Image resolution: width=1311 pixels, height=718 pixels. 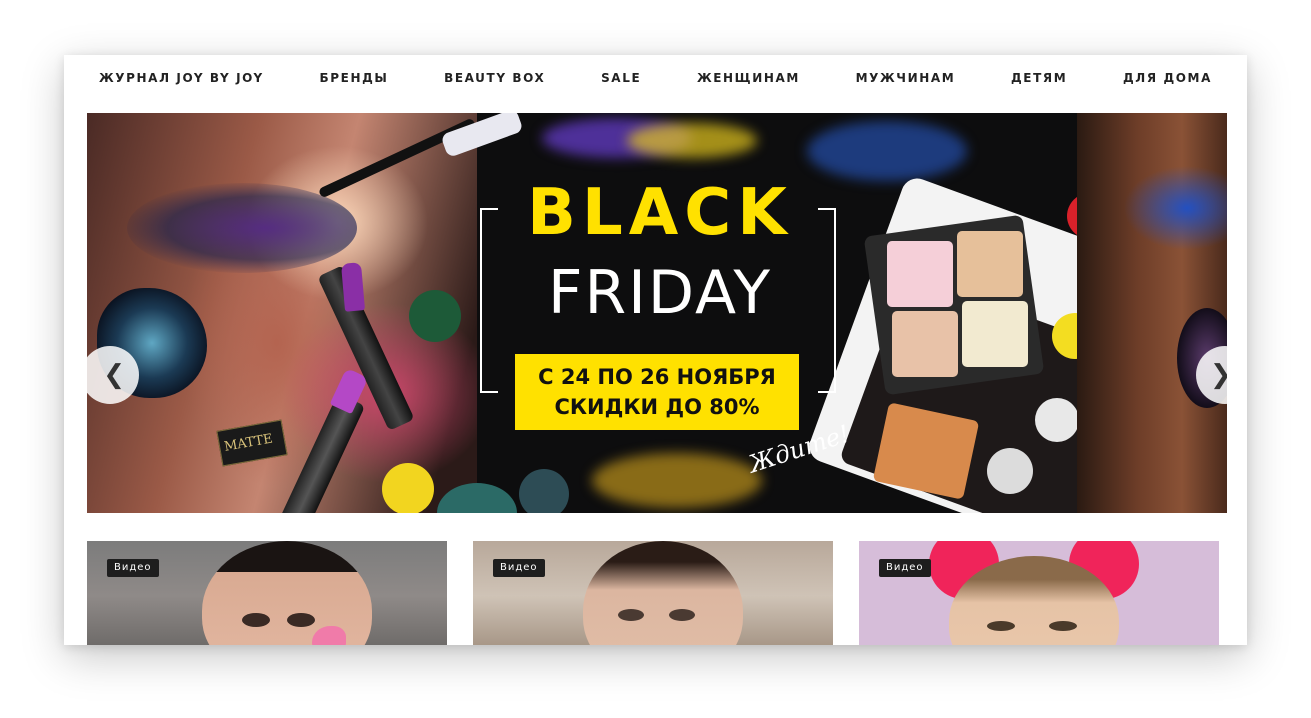 I want to click on nav-item-brands: БРЕНДЫ, so click(x=354, y=78).